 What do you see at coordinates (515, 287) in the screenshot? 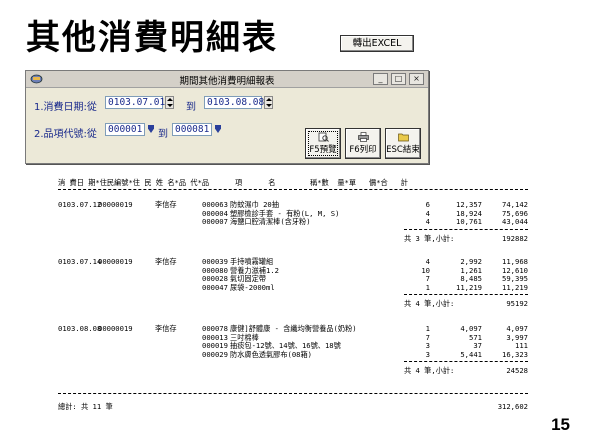
I see `row-amount: 11,219` at bounding box center [515, 287].